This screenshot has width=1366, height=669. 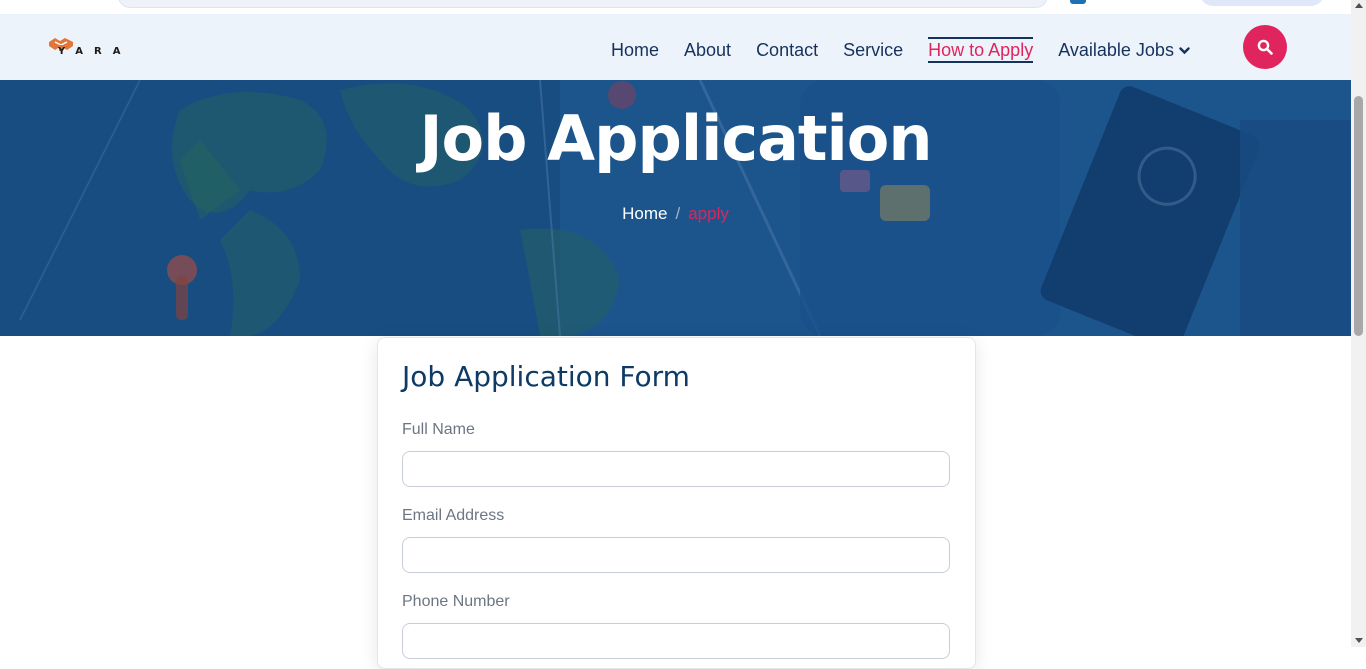 I want to click on nav-how-to-apply: How to Apply, so click(x=981, y=50).